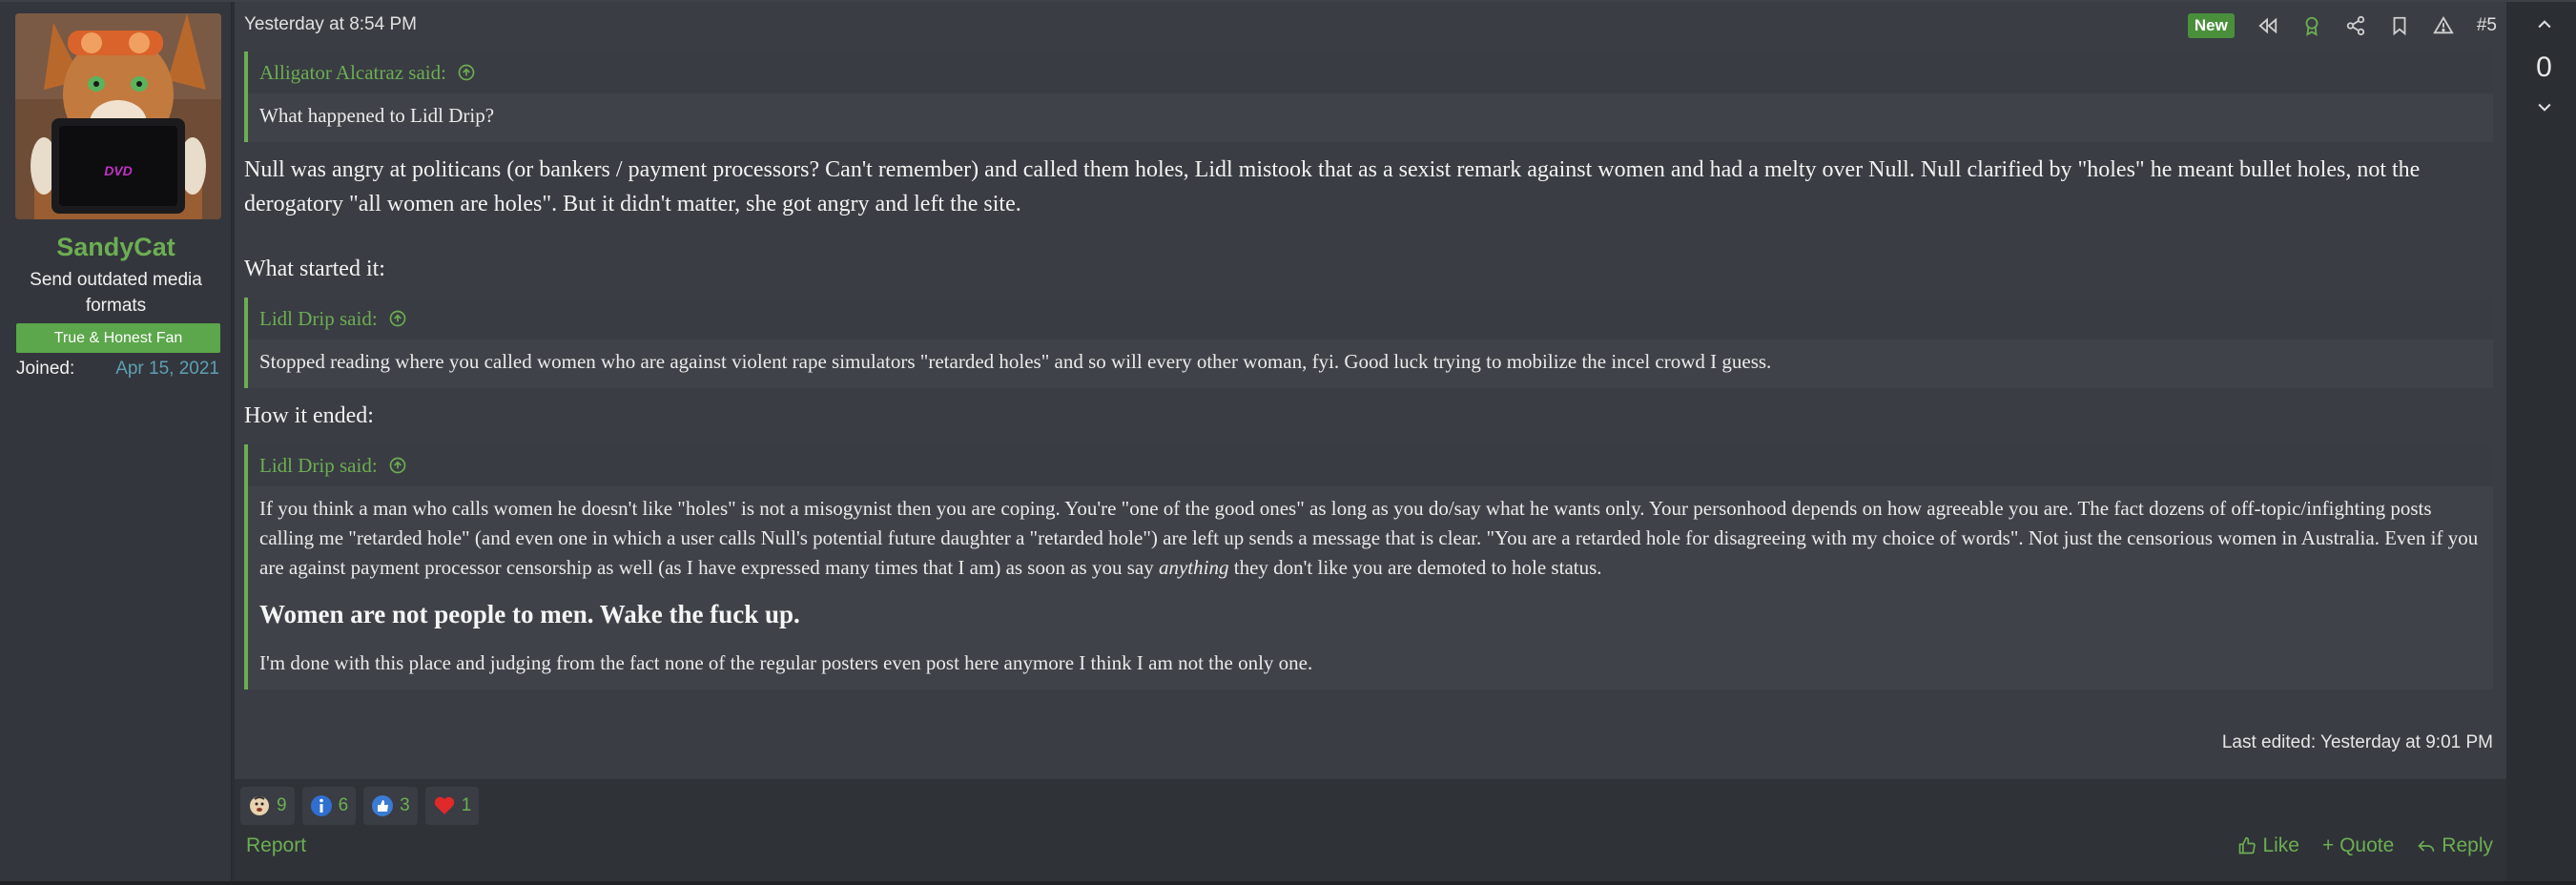 The image size is (2576, 885). What do you see at coordinates (352, 72) in the screenshot?
I see `quote-author: Alligator Alcatraz said:` at bounding box center [352, 72].